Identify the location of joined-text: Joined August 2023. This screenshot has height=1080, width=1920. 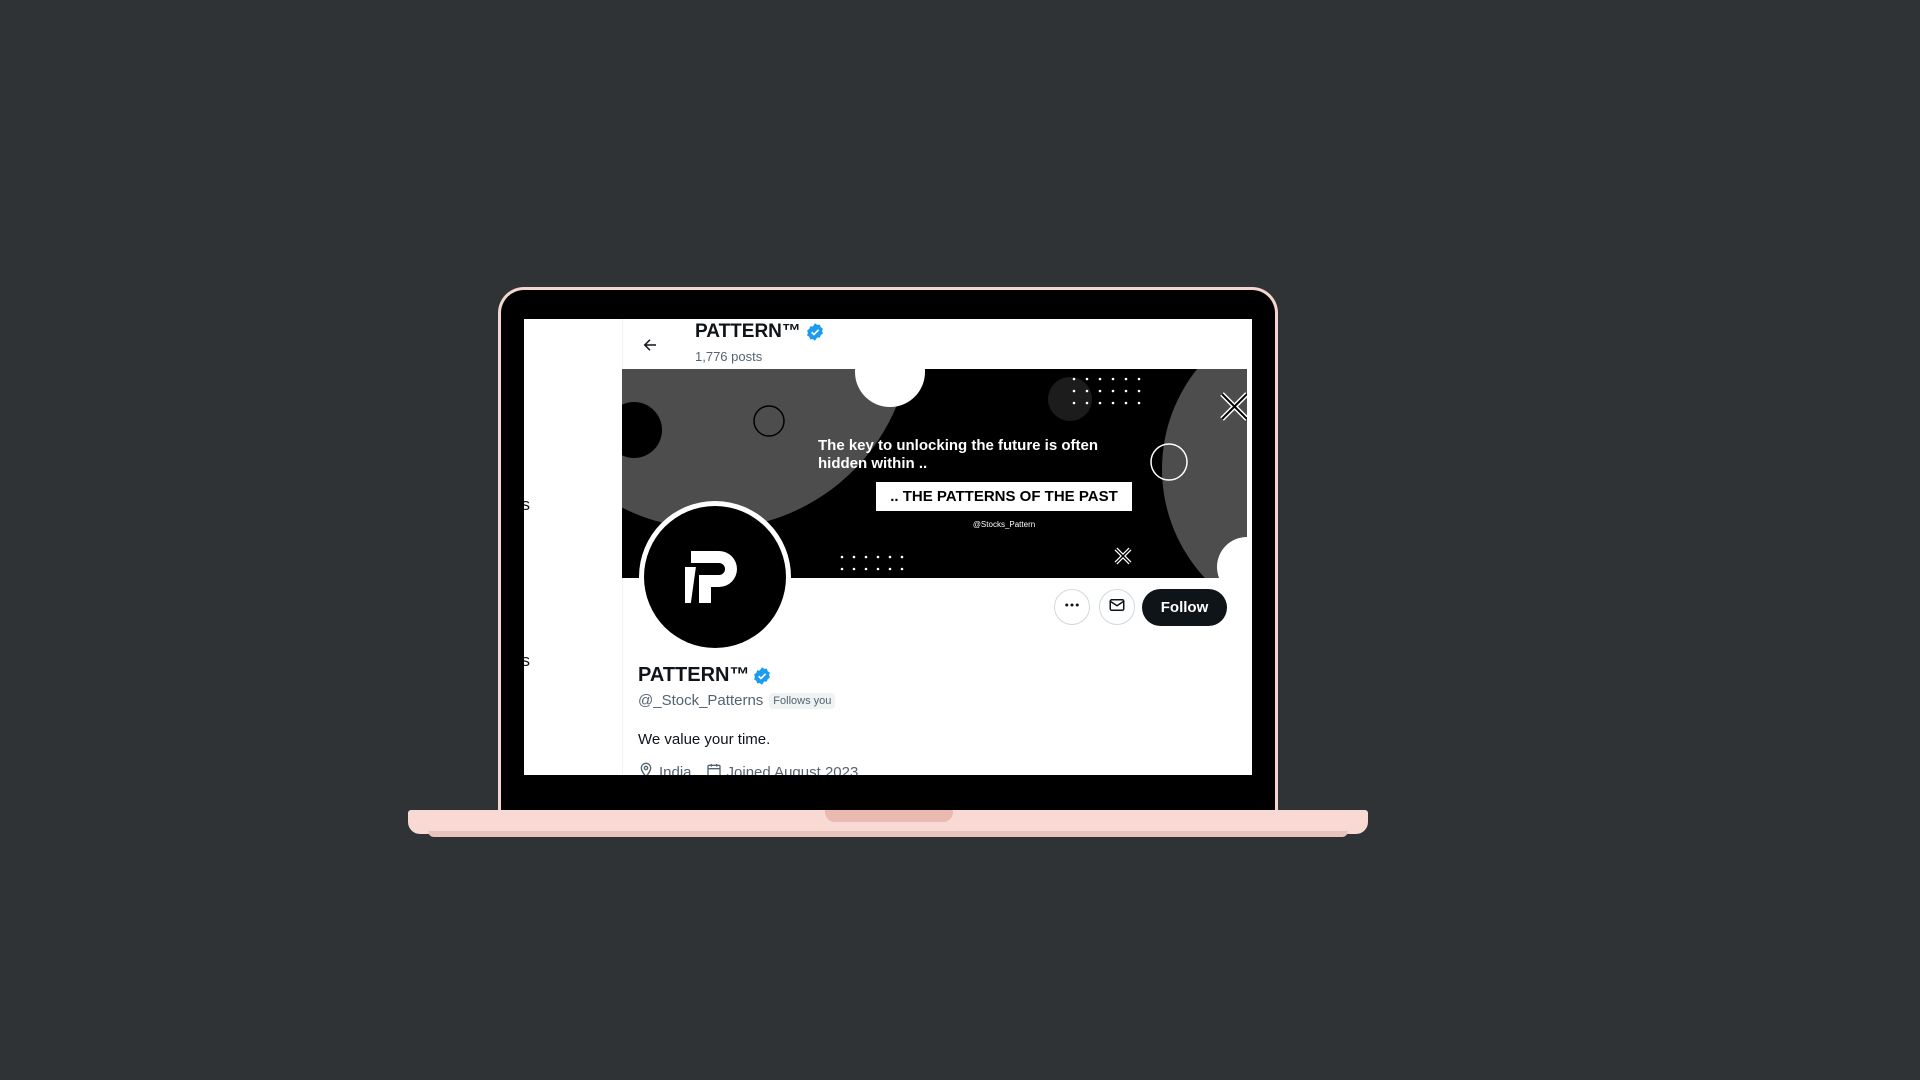
(792, 769).